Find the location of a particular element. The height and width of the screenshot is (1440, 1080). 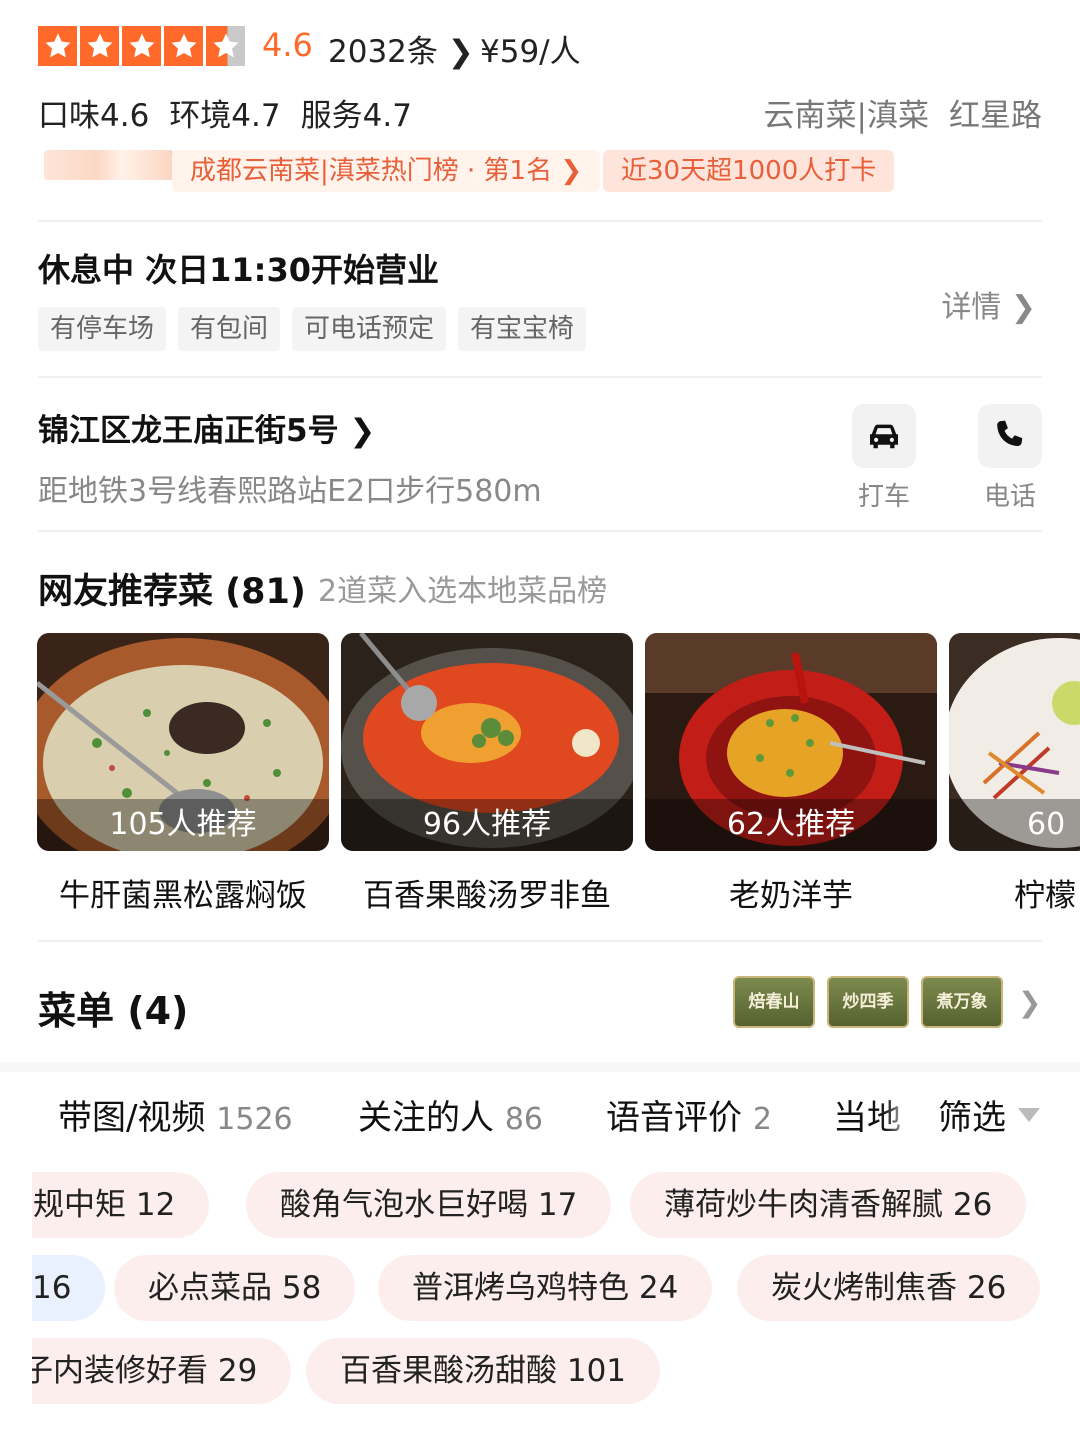

recommend-count: 60人推荐 is located at coordinates (1014, 825).